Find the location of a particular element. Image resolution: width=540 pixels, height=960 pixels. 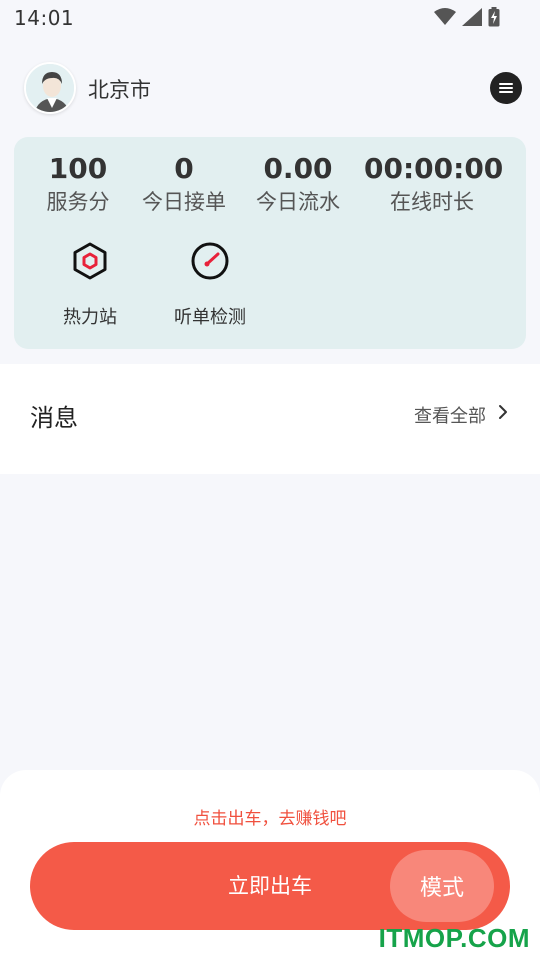

view-all-link: 查看全部 is located at coordinates (450, 415).